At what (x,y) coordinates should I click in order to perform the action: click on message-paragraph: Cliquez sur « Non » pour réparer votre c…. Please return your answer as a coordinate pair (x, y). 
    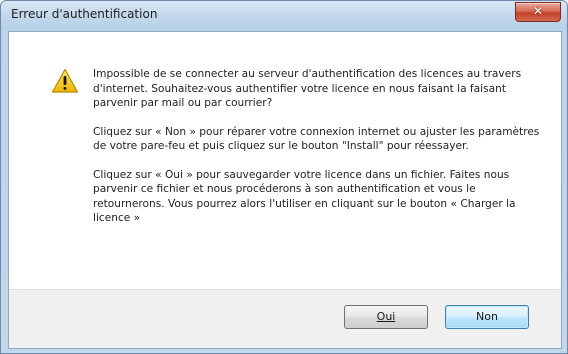
    Looking at the image, I should click on (316, 139).